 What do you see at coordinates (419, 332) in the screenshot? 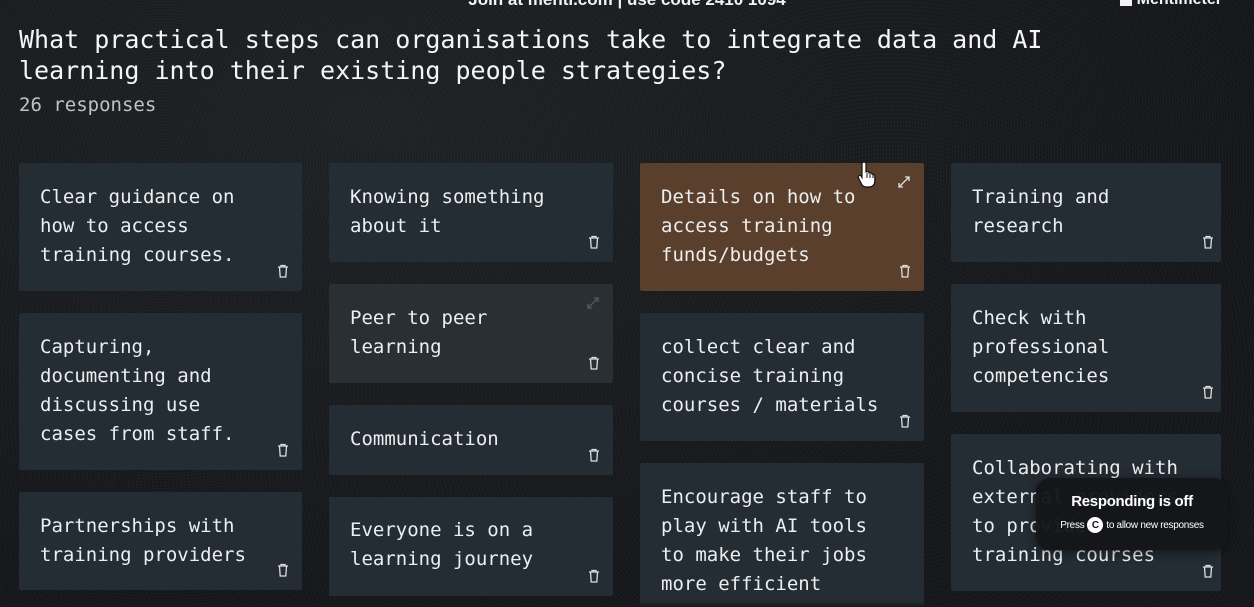
I see `response-text: Peer to peer learning` at bounding box center [419, 332].